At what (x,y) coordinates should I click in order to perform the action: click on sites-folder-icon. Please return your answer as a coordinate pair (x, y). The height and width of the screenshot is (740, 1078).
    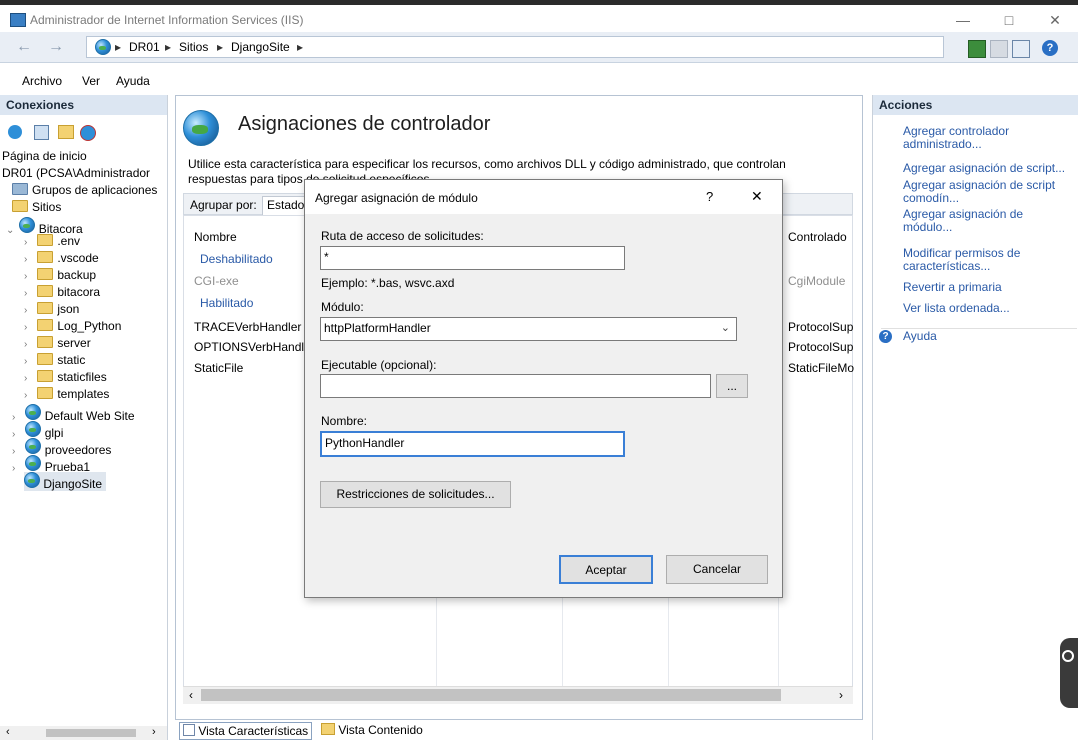
    Looking at the image, I should click on (20, 206).